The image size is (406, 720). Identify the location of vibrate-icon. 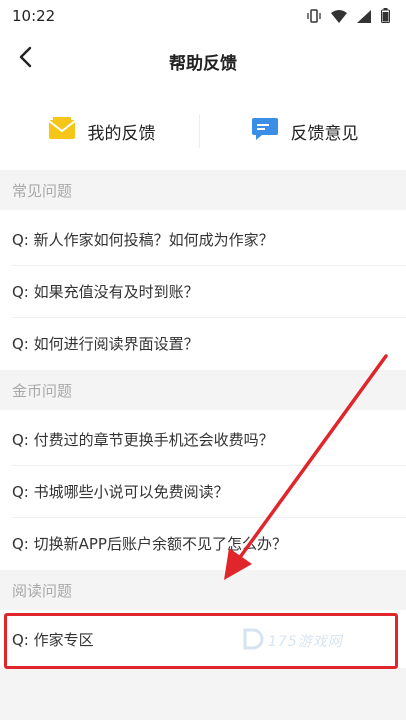
(314, 17).